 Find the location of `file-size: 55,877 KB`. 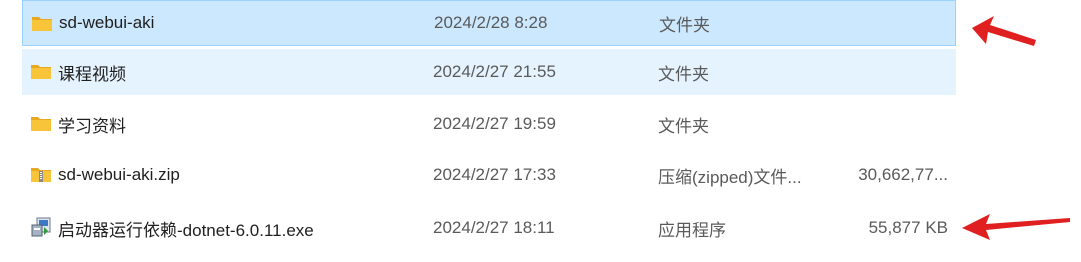

file-size: 55,877 KB is located at coordinates (908, 227).